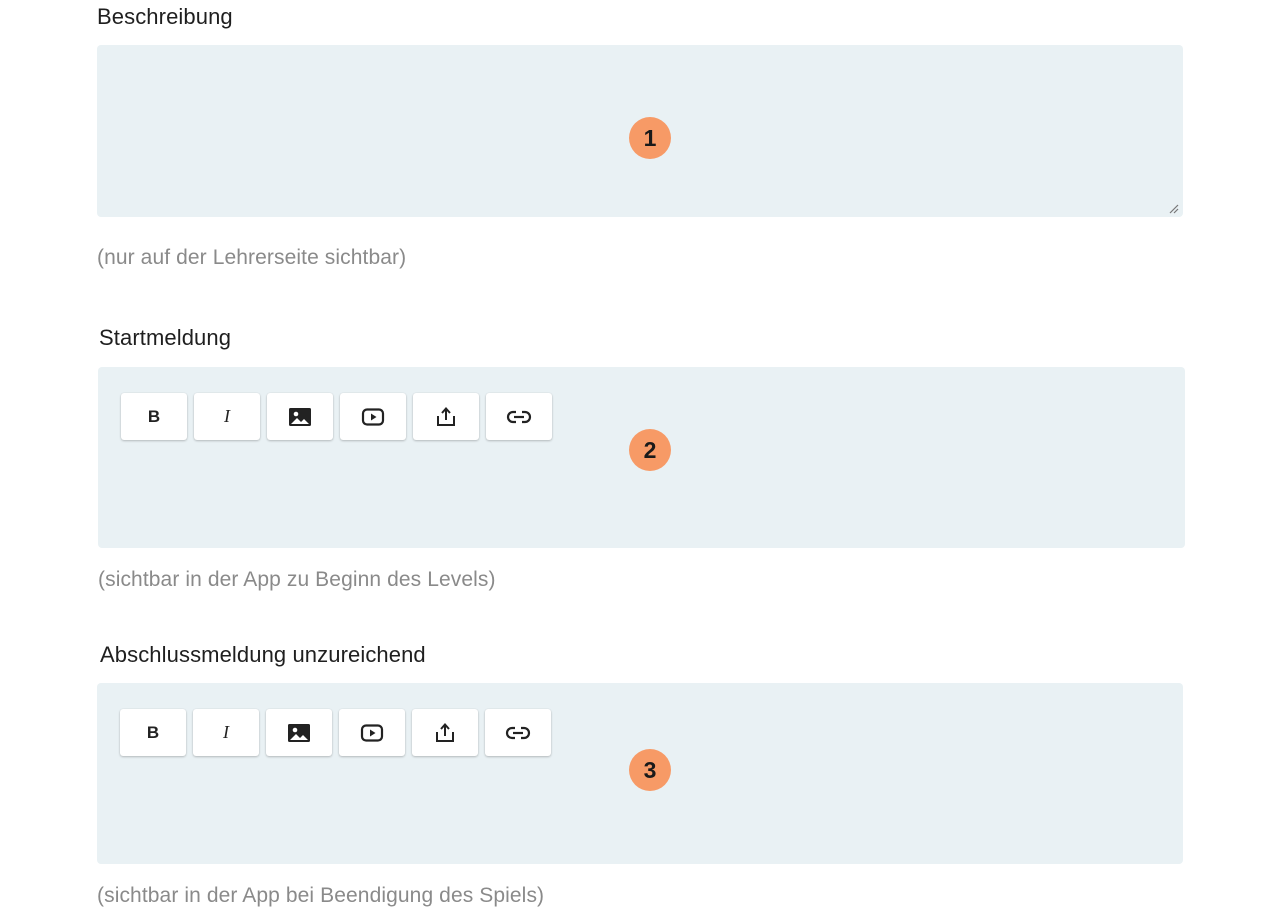 This screenshot has width=1280, height=916. Describe the element at coordinates (650, 770) in the screenshot. I see `callout-badge-3: 3` at that location.